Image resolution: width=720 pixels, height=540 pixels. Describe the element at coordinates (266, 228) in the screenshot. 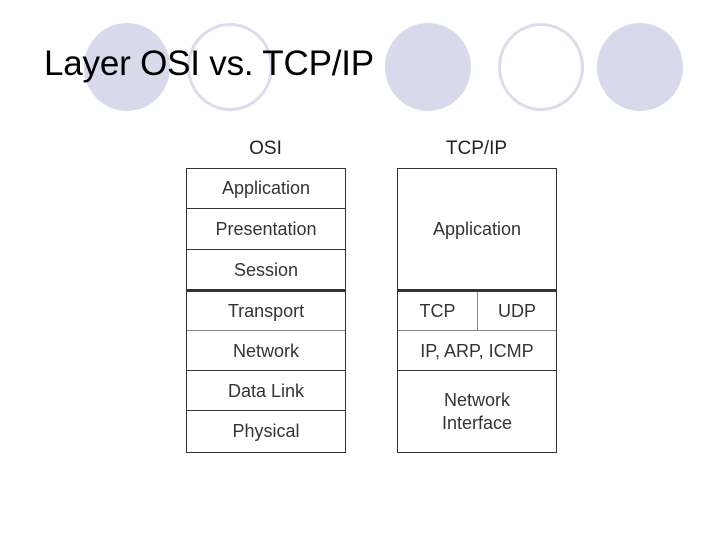

I see `osi-layer-presentation: Presentation` at that location.